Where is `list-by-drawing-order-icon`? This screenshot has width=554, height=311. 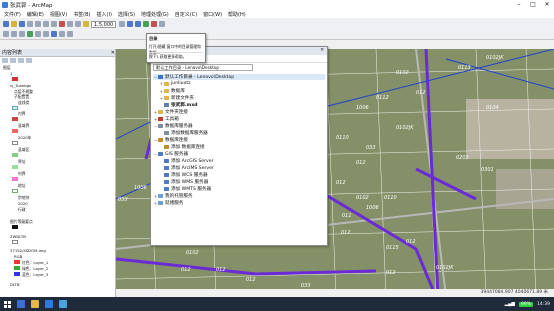
list-by-drawing-order-icon is located at coordinates (5, 60).